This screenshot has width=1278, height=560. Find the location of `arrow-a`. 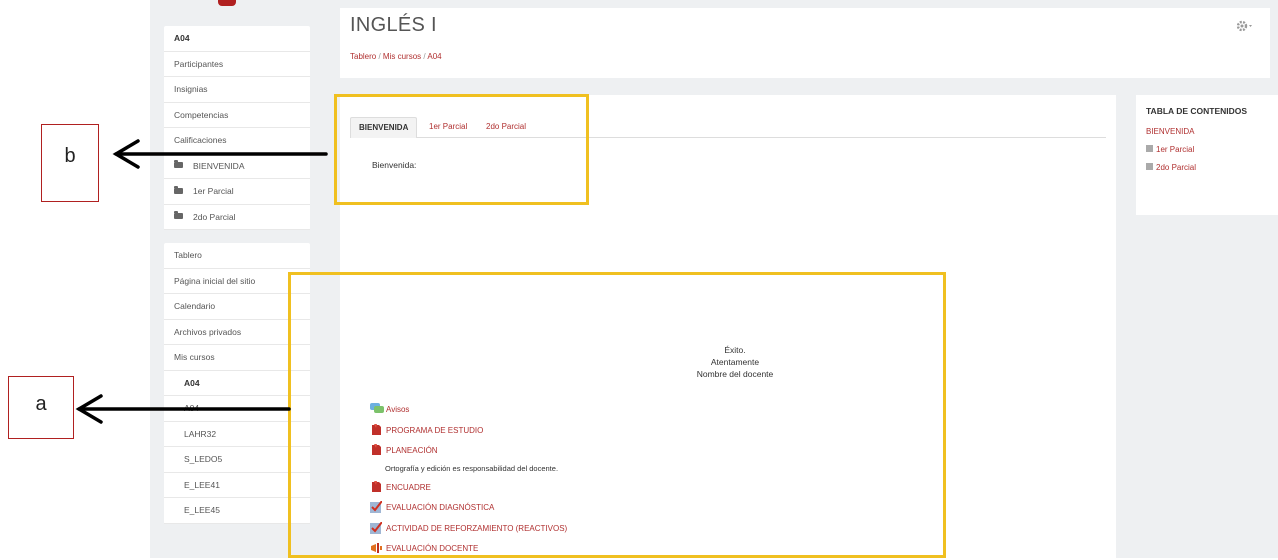

arrow-a is located at coordinates (183, 409).